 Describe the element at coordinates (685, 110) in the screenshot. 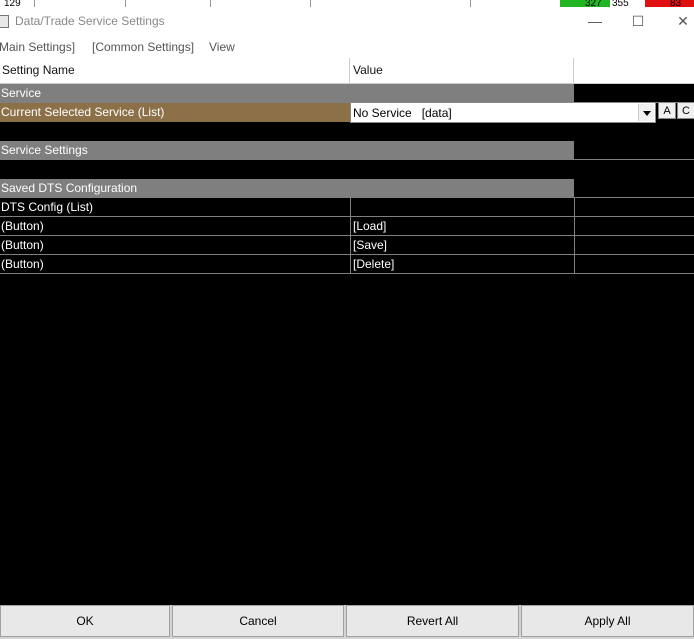

I see `service-c-button: C` at that location.